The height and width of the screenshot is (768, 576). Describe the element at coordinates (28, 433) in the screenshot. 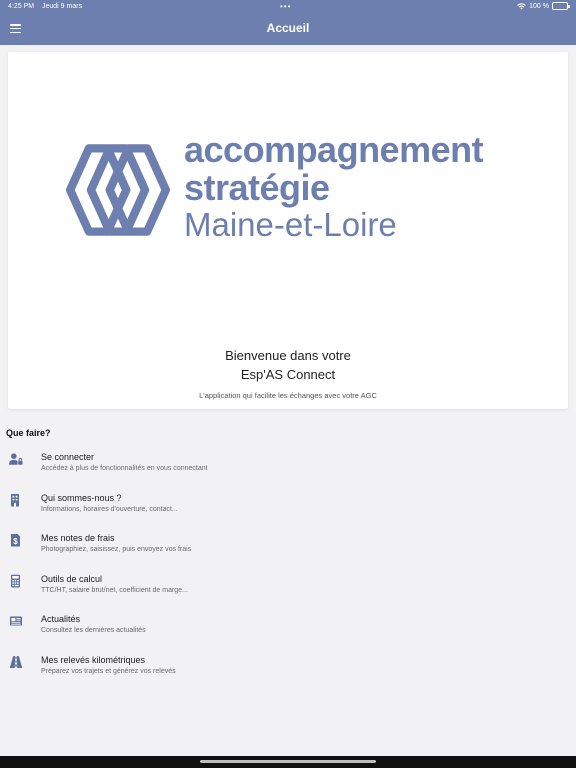

I see `section-title: Que faire?` at that location.